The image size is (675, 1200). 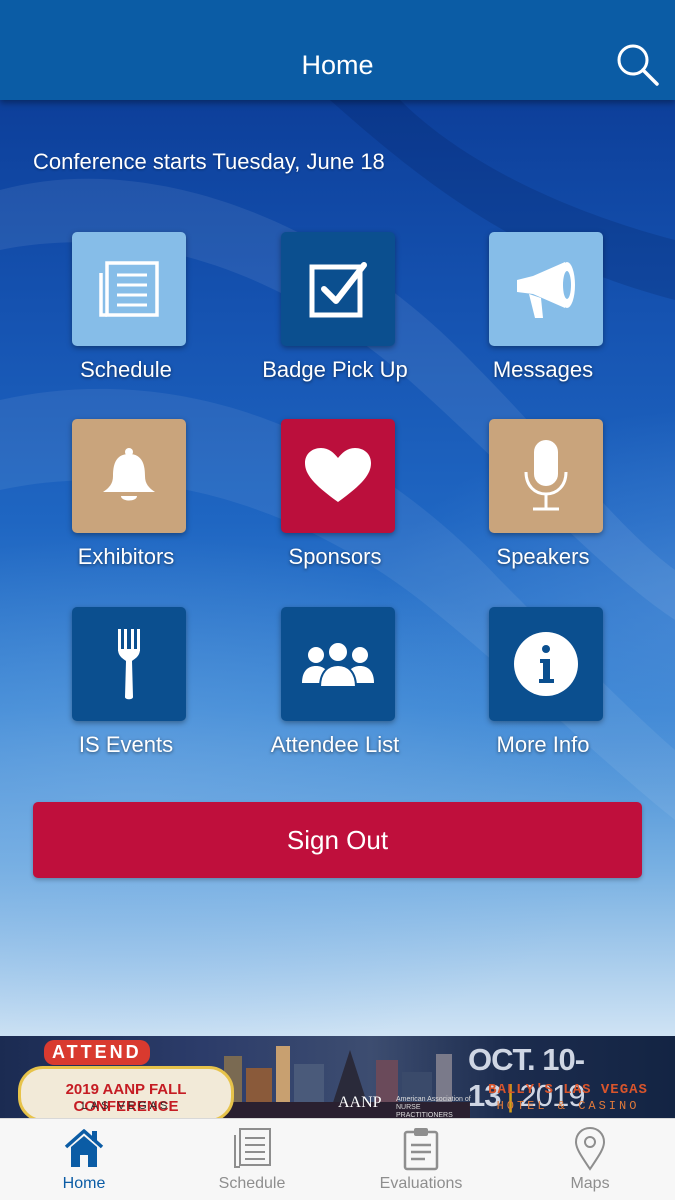 I want to click on tile-speakers: Speakers, so click(x=543, y=504).